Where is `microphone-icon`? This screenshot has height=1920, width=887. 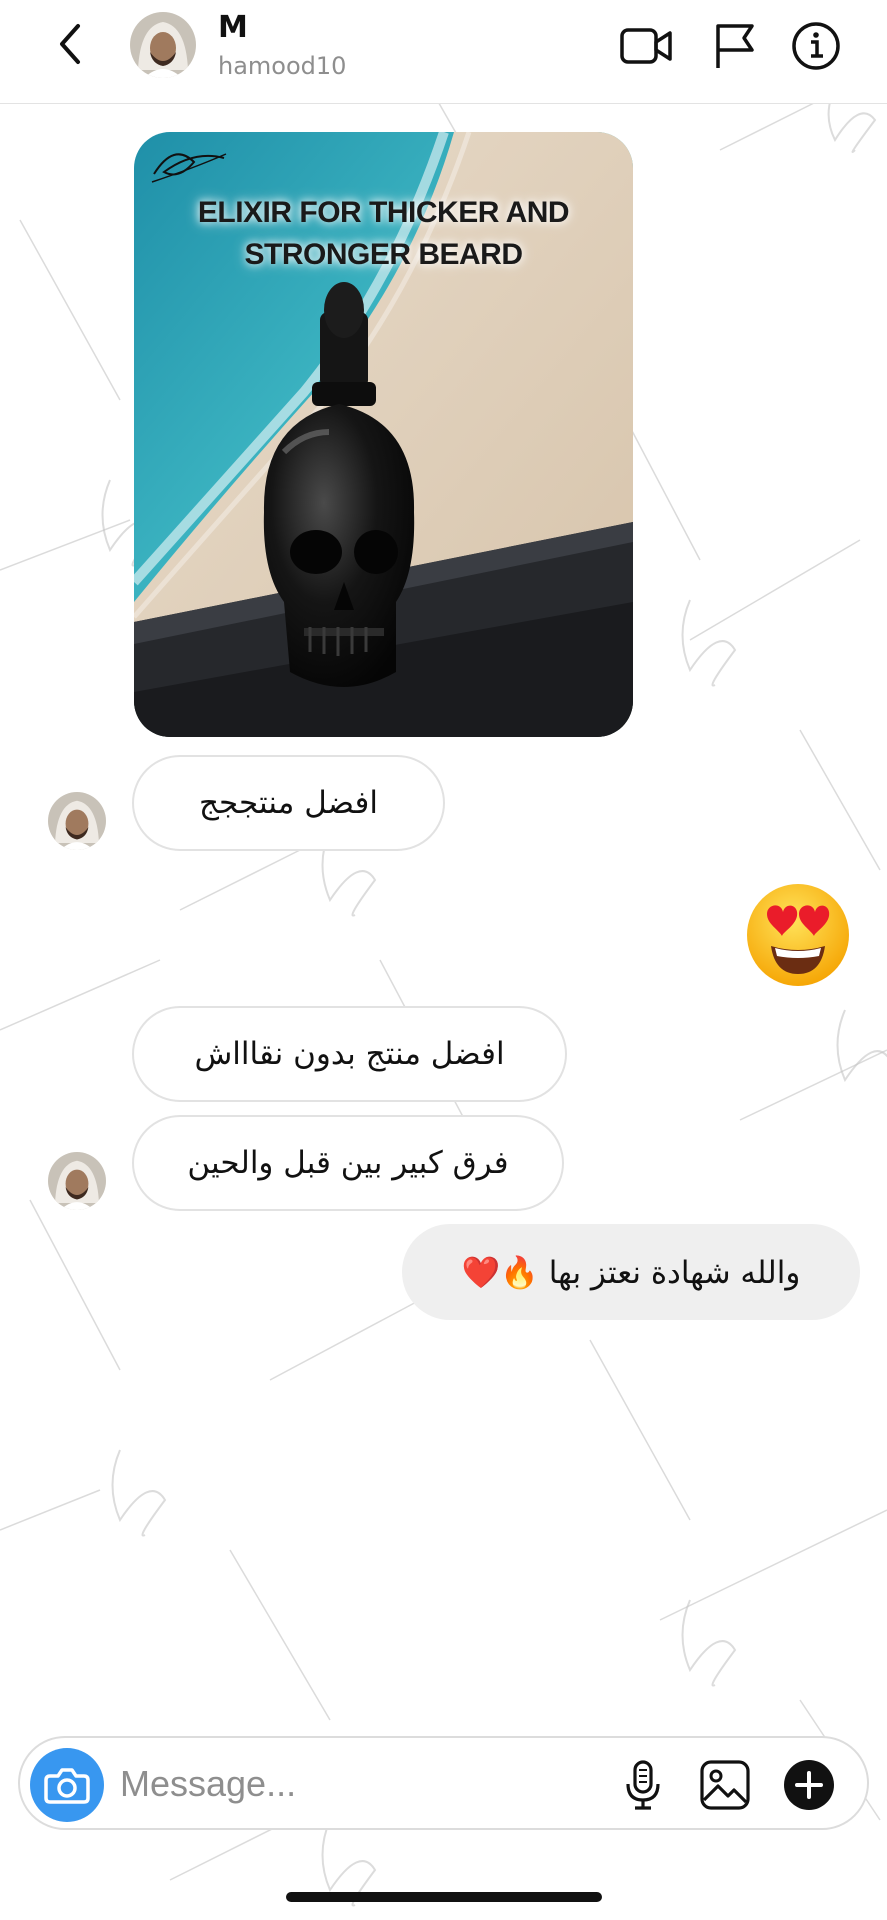 microphone-icon is located at coordinates (643, 1785).